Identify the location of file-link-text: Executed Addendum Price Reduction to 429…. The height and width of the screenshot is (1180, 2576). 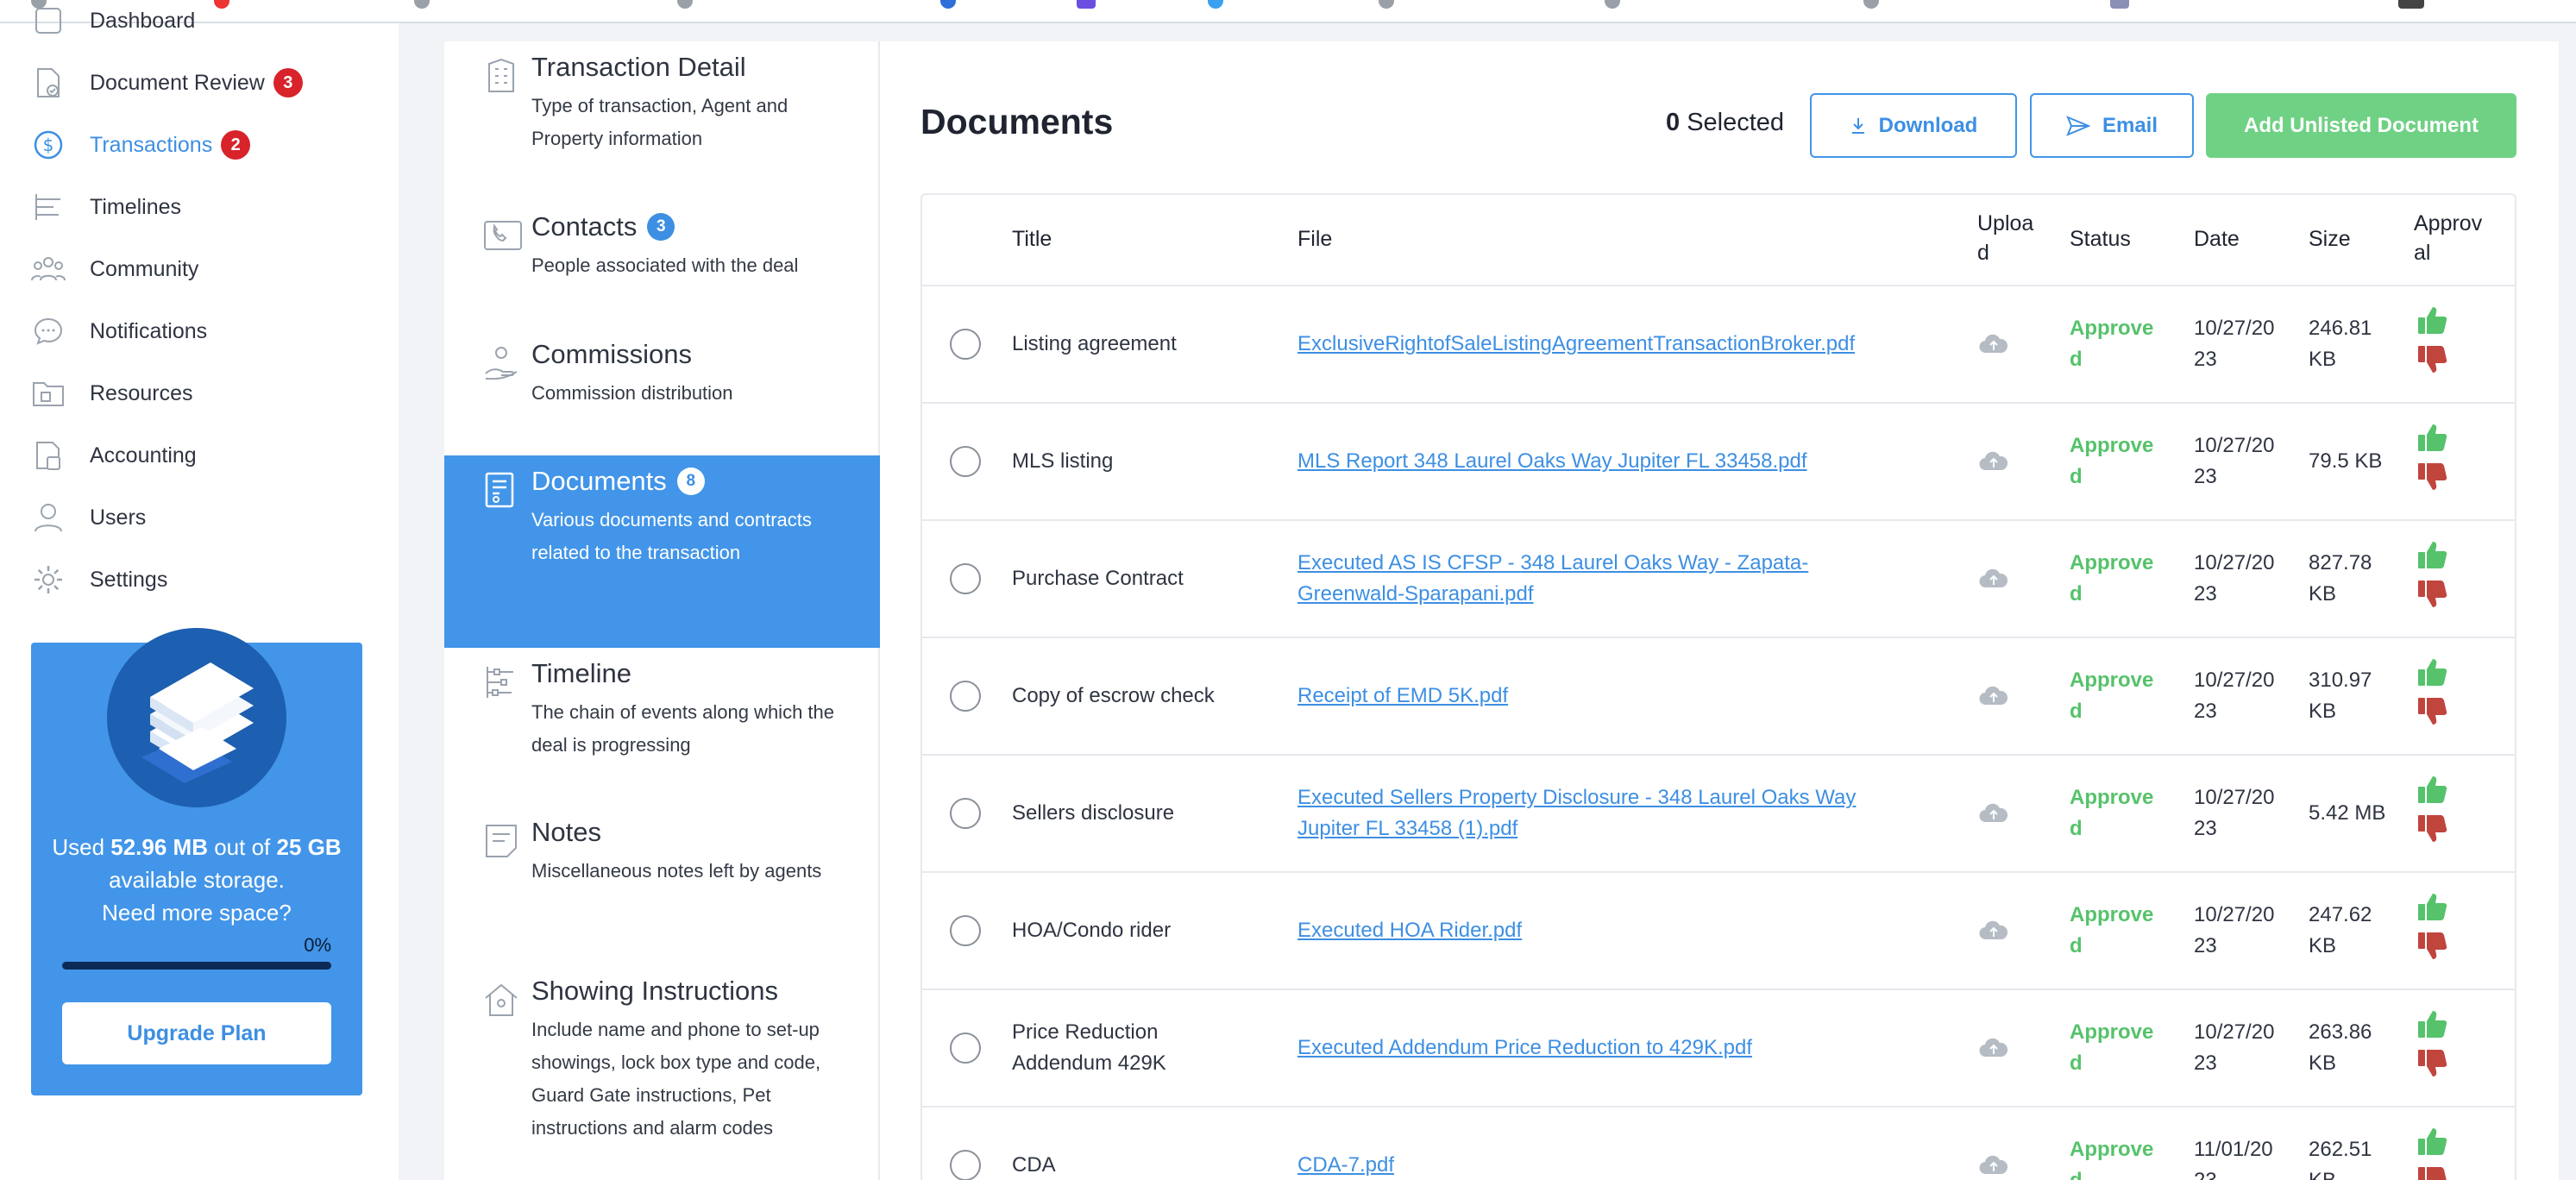
(1524, 1047).